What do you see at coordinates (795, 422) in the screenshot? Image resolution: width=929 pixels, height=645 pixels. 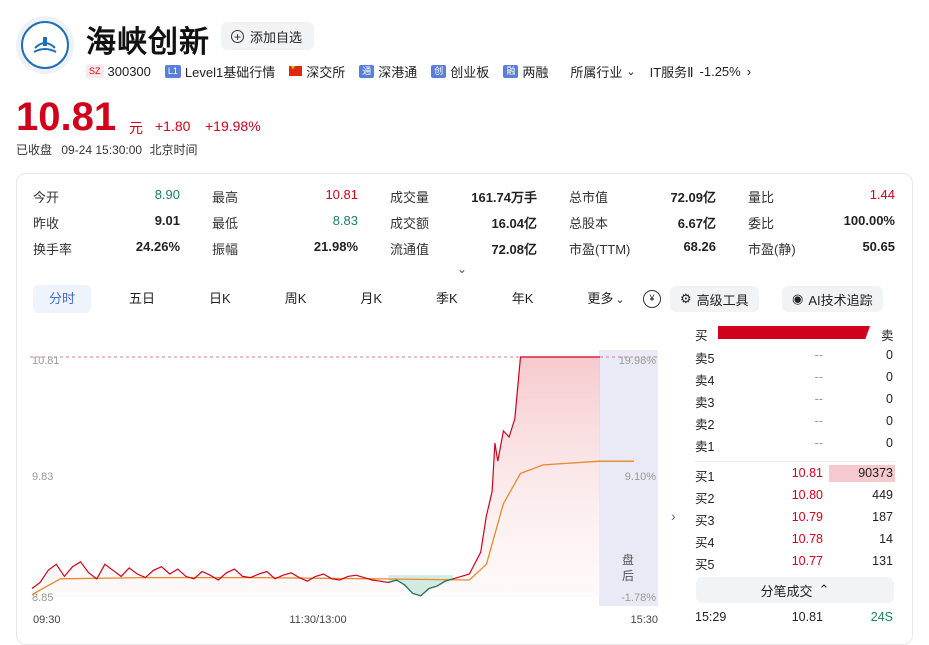 I see `ask-row: 卖2 -- 0` at bounding box center [795, 422].